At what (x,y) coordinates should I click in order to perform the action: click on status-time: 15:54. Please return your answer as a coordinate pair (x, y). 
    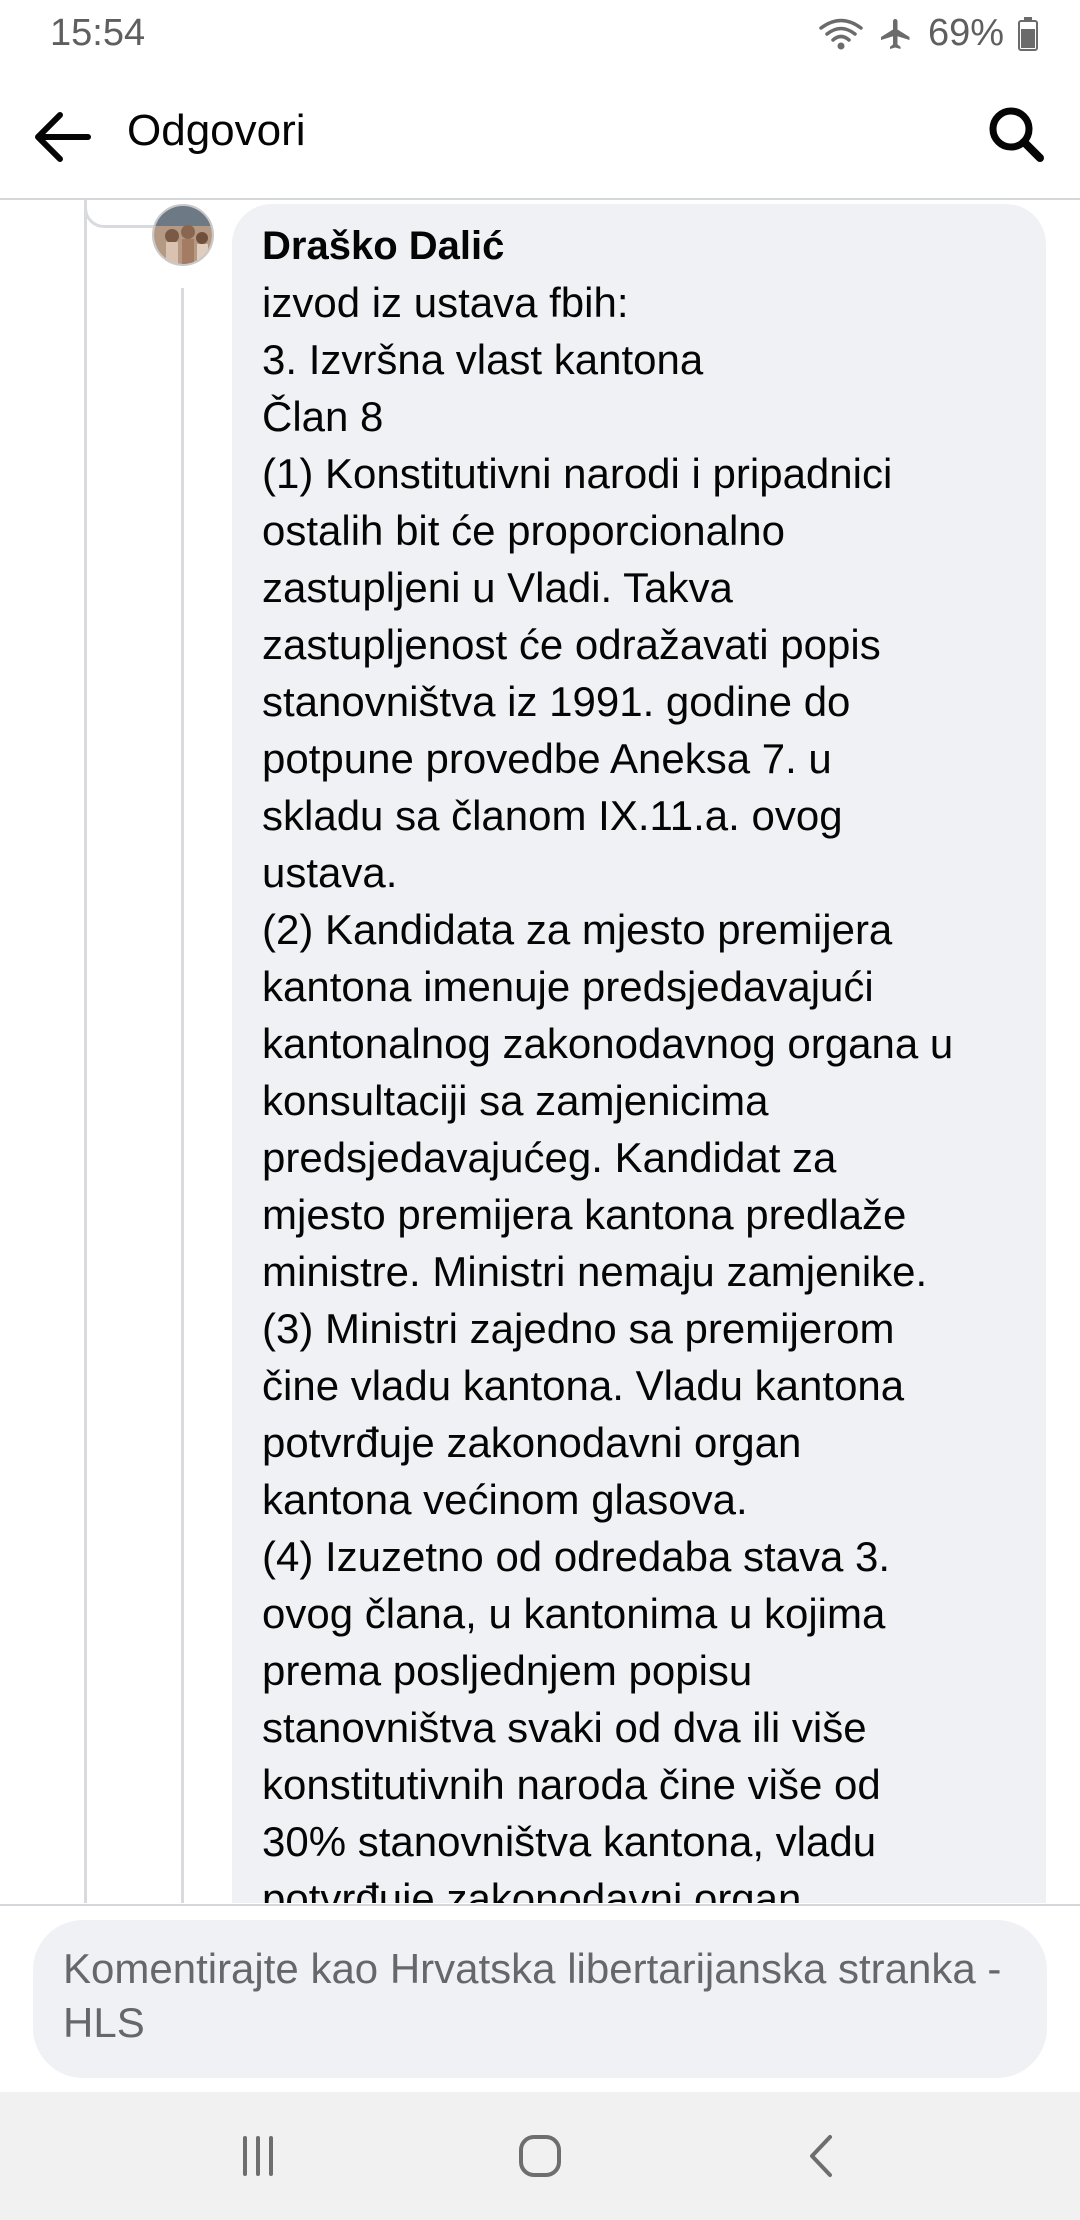
    Looking at the image, I should click on (98, 33).